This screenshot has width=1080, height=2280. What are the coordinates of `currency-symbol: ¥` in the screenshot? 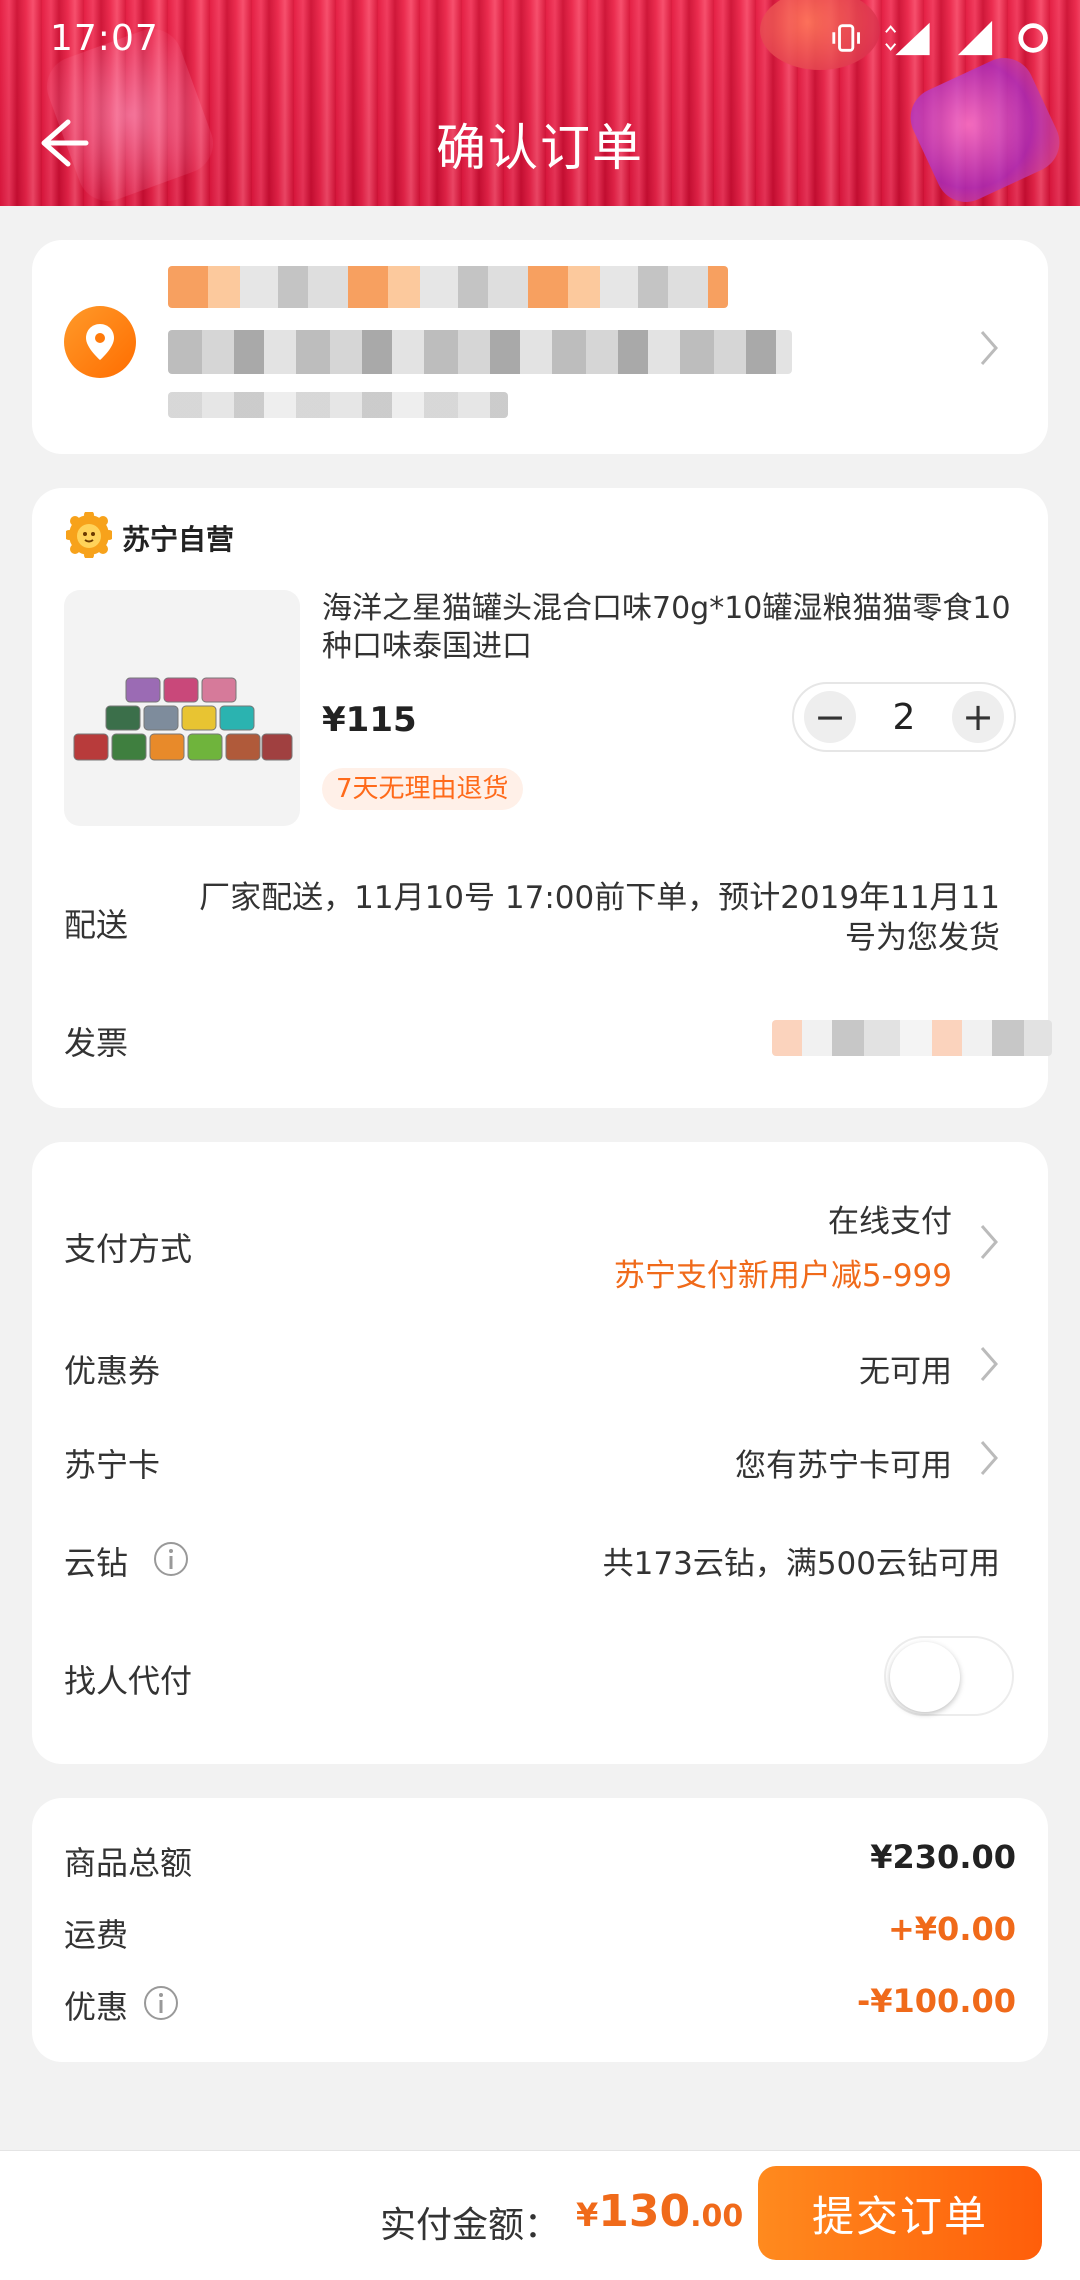 It's located at (587, 2215).